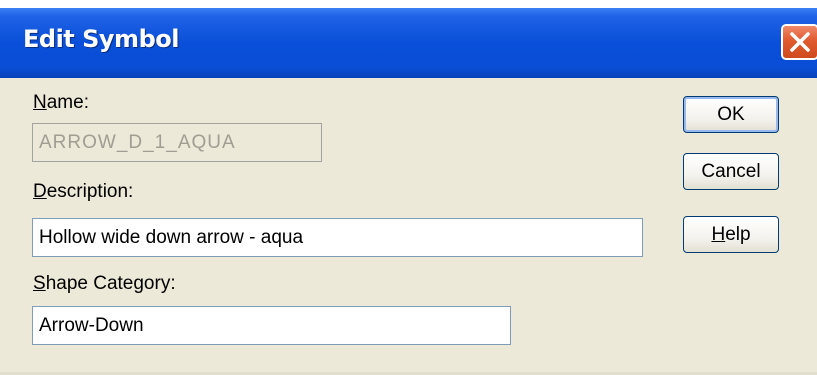  What do you see at coordinates (731, 114) in the screenshot?
I see `ok-button: OK` at bounding box center [731, 114].